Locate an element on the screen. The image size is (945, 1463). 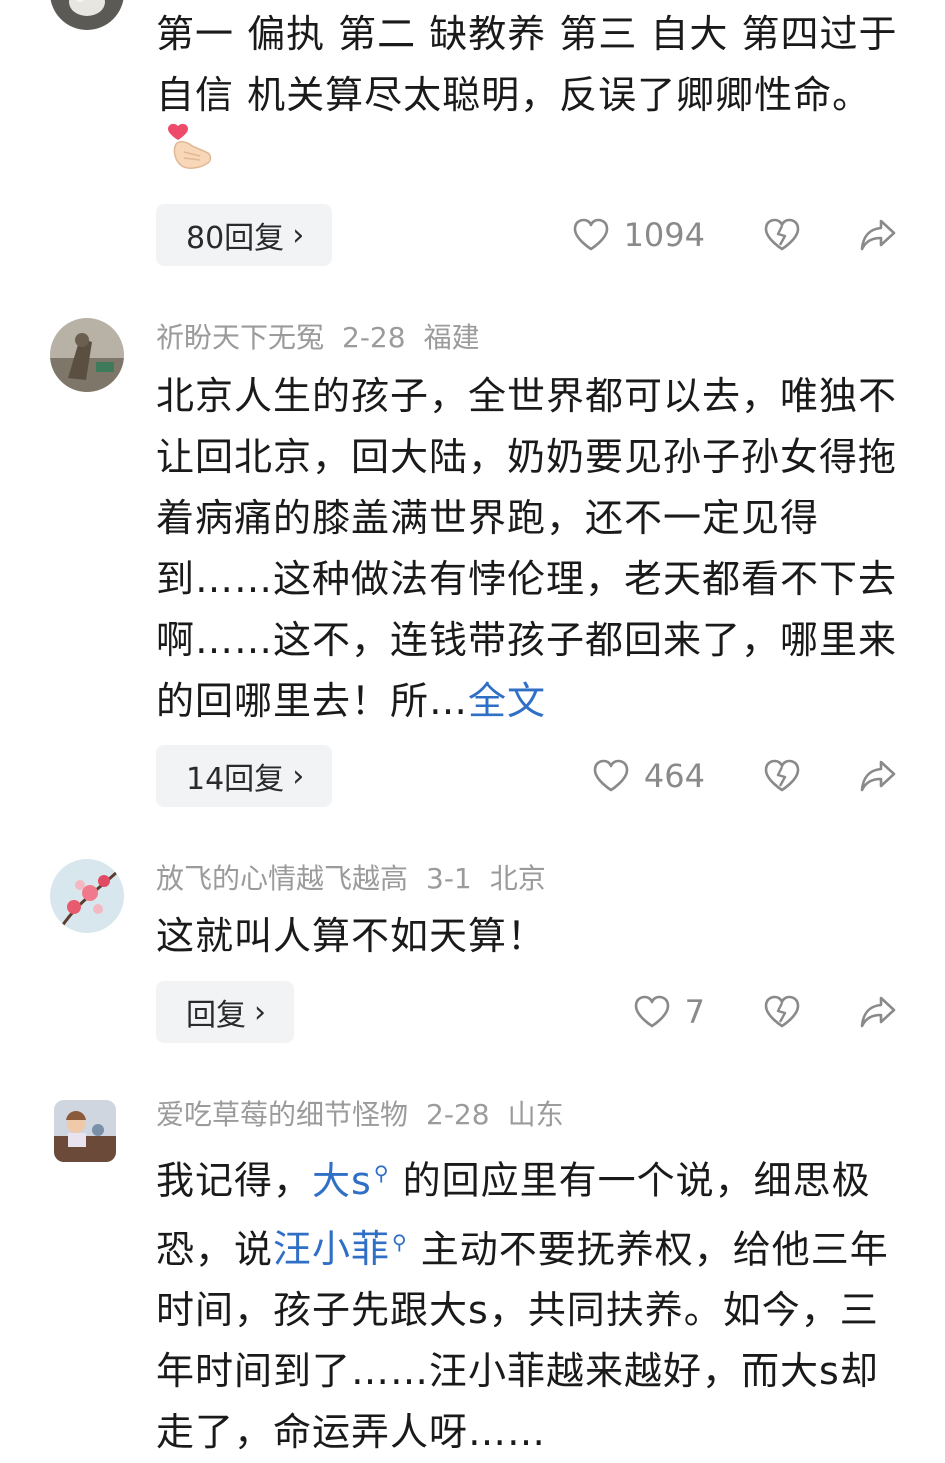
like-button: 464 is located at coordinates (648, 776).